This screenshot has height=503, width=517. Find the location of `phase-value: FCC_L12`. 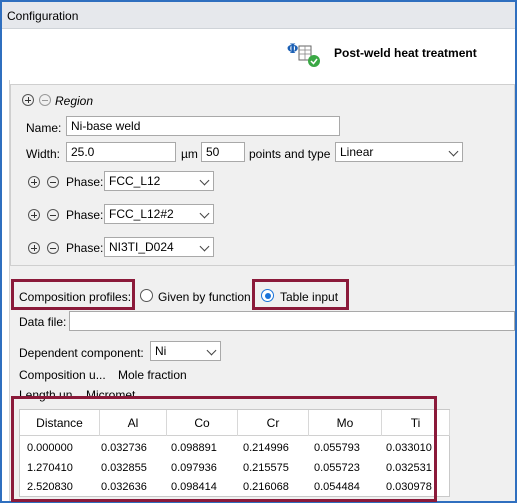

phase-value: FCC_L12 is located at coordinates (135, 181).